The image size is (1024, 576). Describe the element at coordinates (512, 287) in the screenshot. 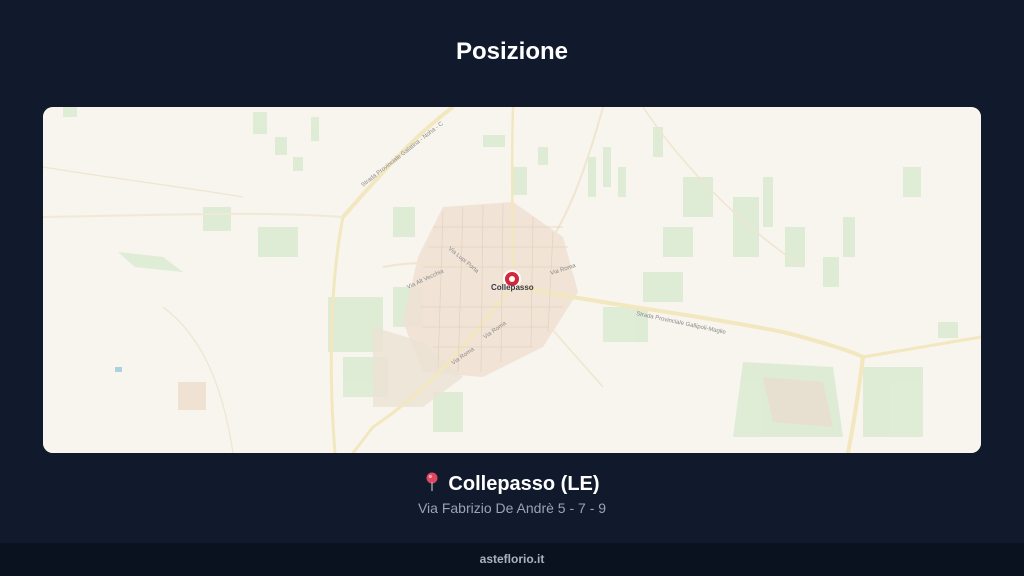

I see `town-label: Collepasso` at that location.